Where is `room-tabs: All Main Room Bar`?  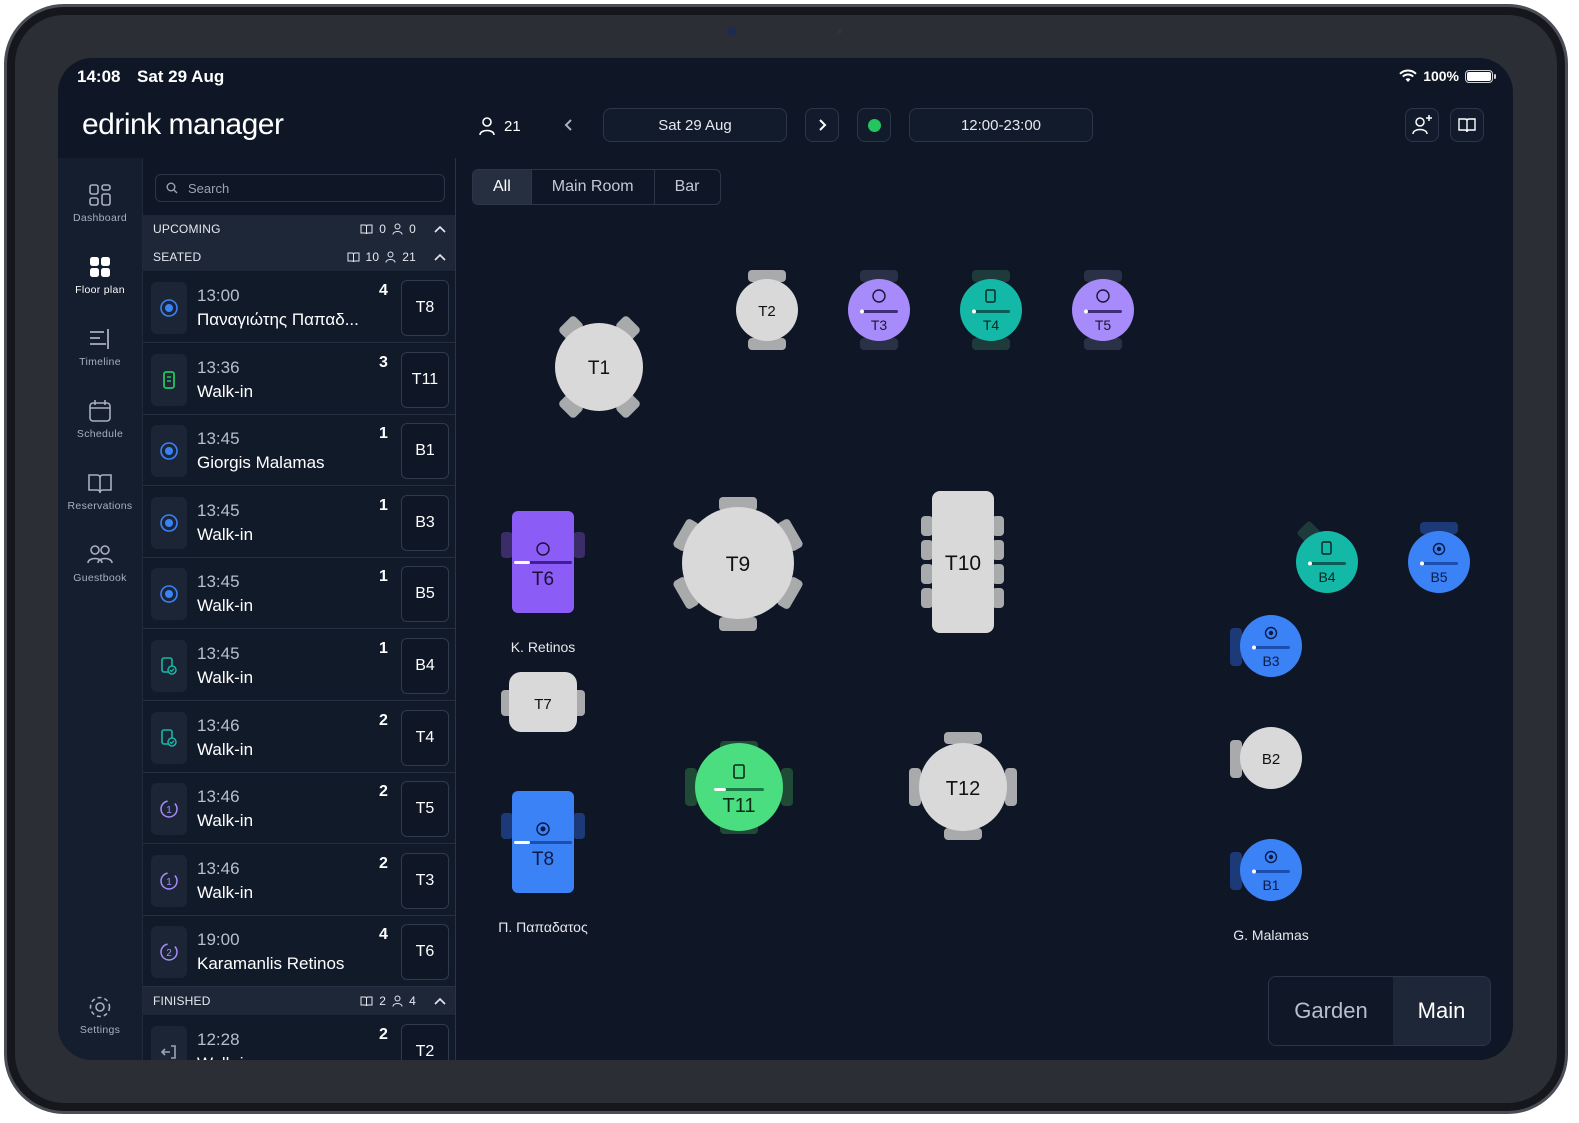 room-tabs: All Main Room Bar is located at coordinates (596, 187).